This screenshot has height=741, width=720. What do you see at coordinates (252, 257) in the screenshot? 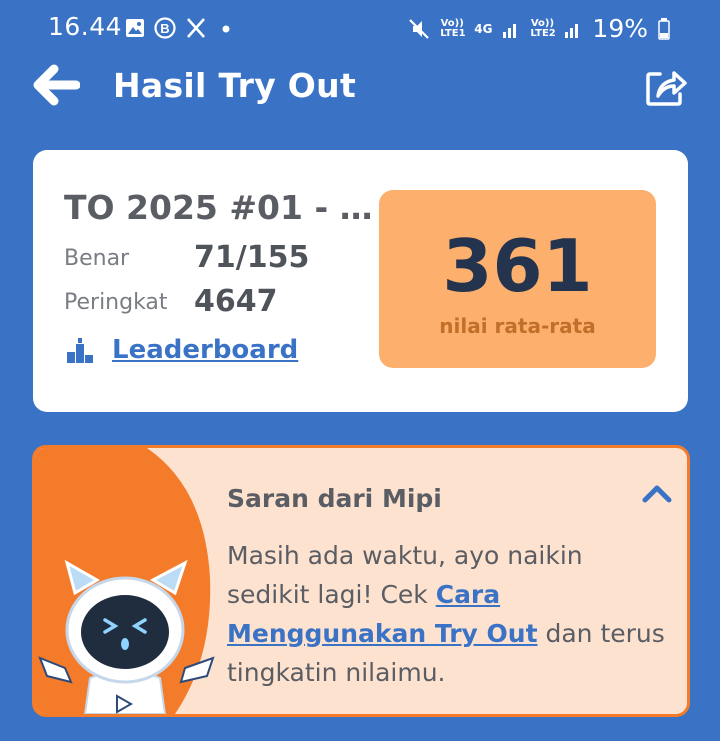
I see `correct-value: 71/155` at bounding box center [252, 257].